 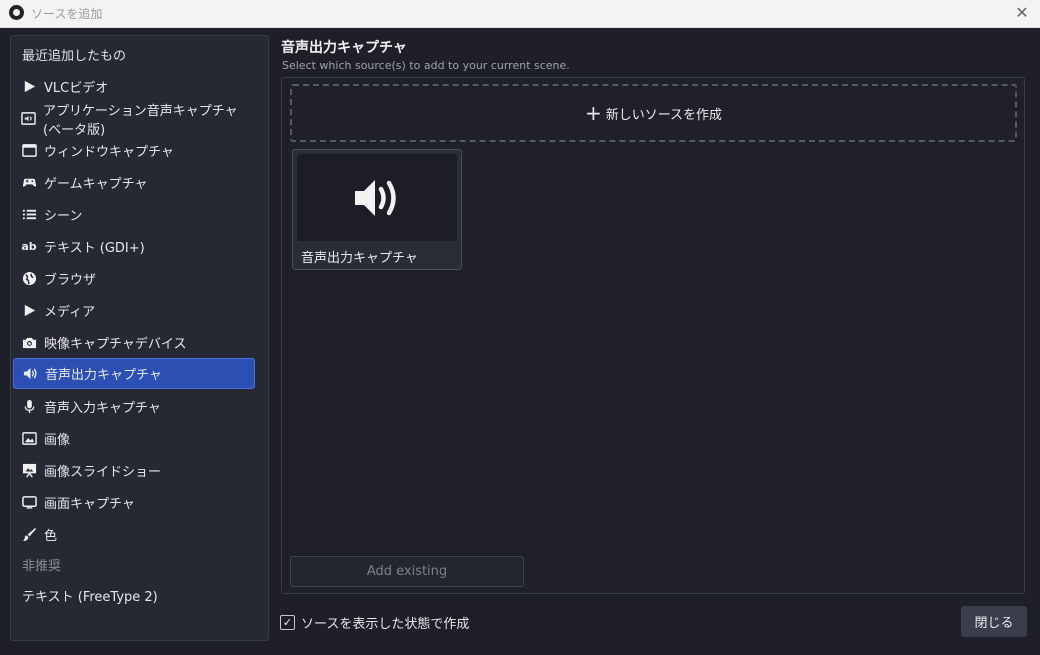 I want to click on sidebar-item-label: ウィンドウキャプチャ, so click(x=109, y=152).